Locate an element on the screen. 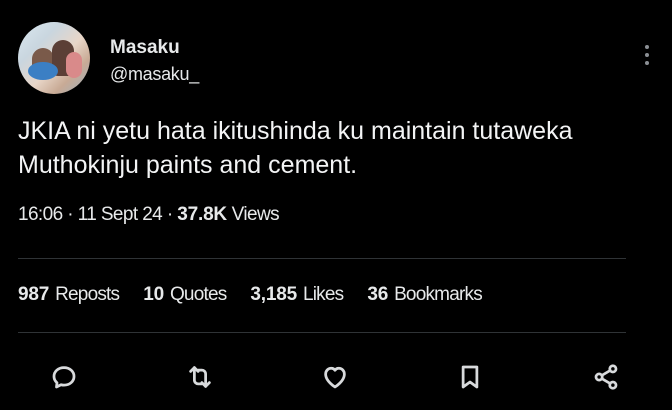  quotes-stat: 10 Quotes is located at coordinates (185, 295).